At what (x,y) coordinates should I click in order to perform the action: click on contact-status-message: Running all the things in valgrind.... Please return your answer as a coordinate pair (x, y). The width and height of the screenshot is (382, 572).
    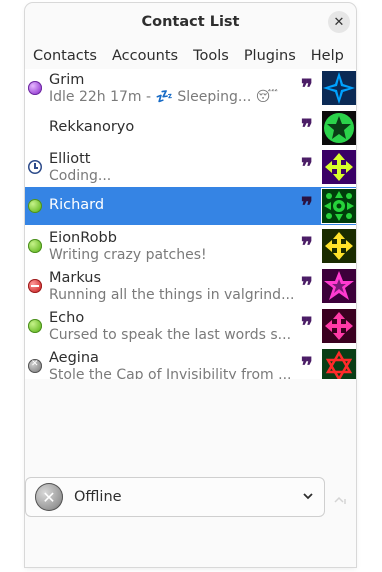
    Looking at the image, I should click on (171, 295).